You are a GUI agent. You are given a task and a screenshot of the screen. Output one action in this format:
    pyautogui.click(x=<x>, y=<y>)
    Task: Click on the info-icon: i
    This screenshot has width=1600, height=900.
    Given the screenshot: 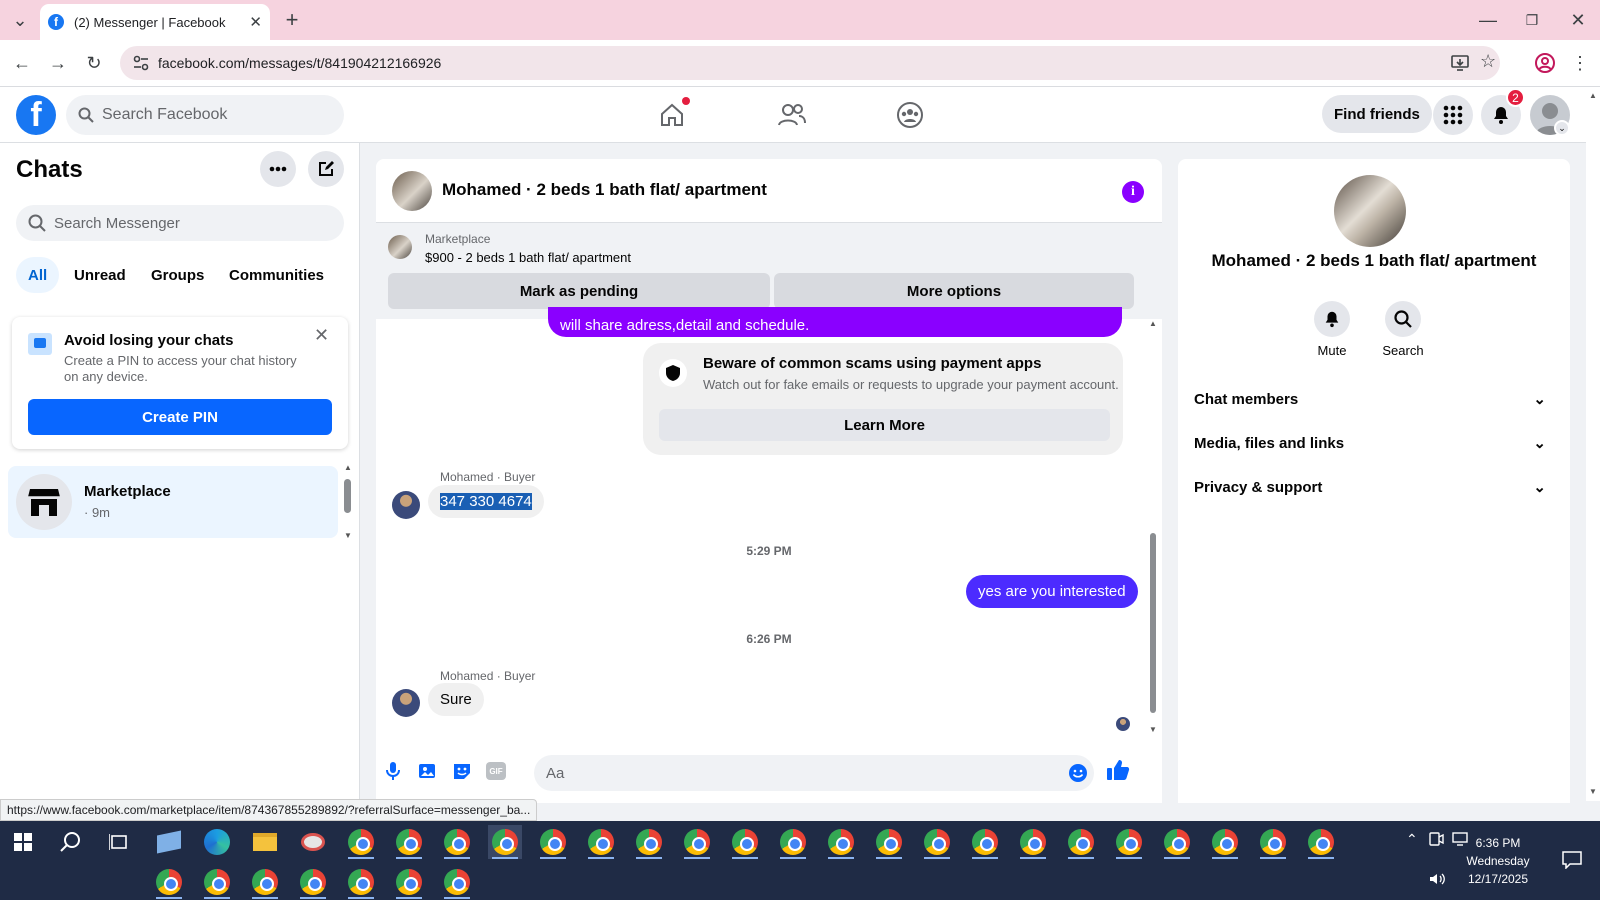 What is the action you would take?
    pyautogui.click(x=1133, y=192)
    